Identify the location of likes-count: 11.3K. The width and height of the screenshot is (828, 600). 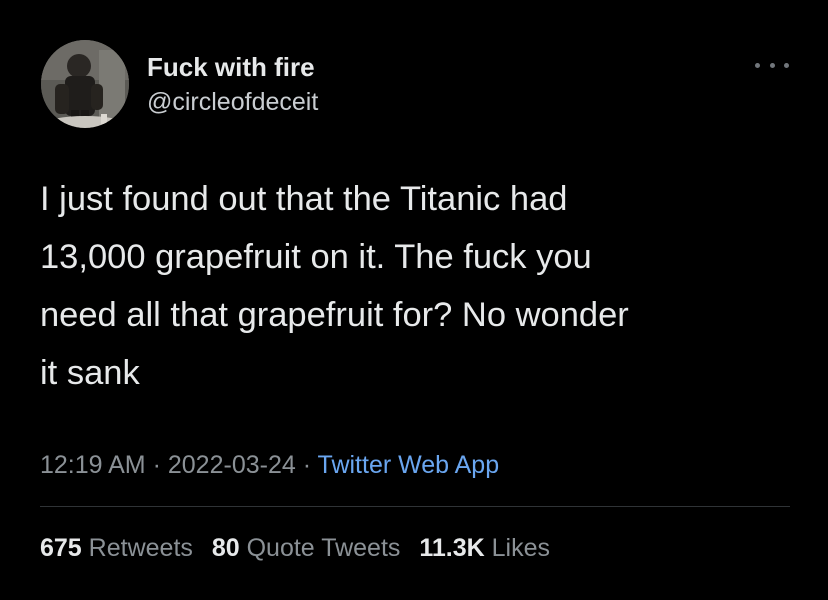
(452, 548).